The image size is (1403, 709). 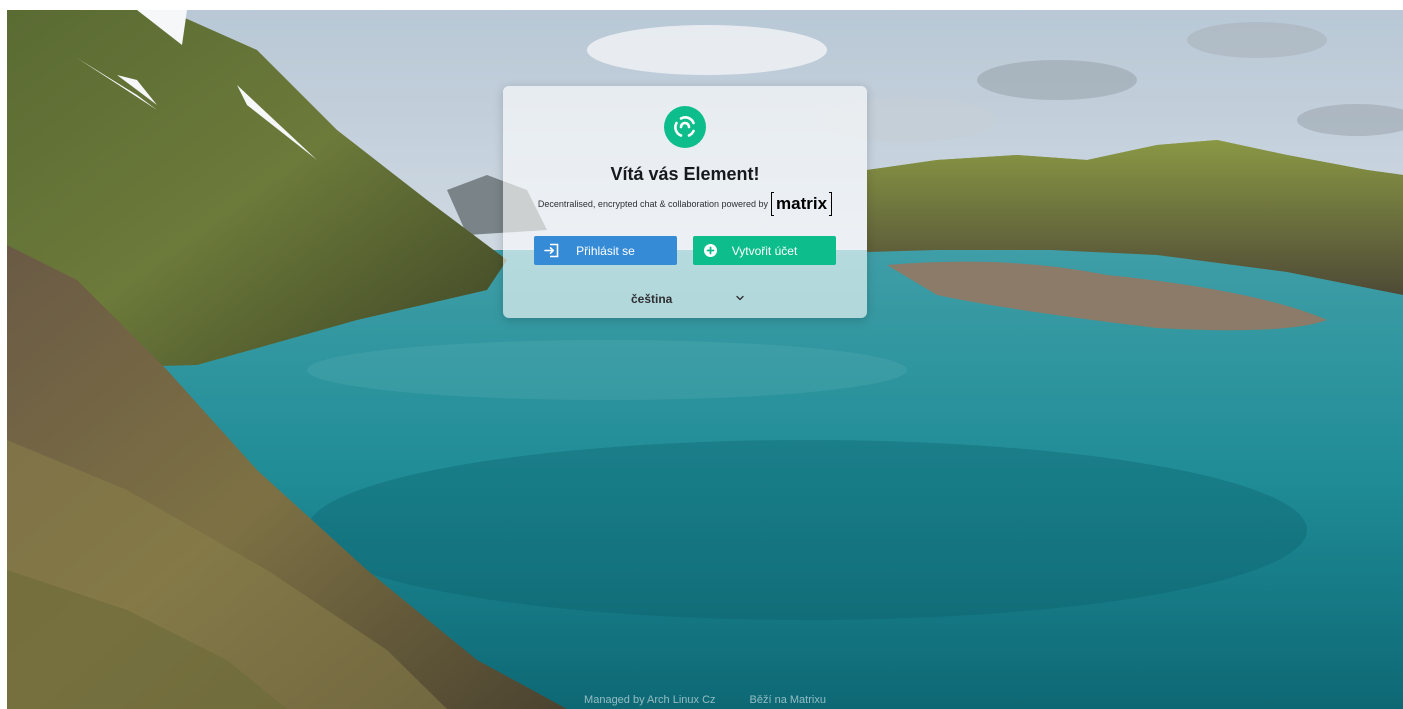 What do you see at coordinates (649, 700) in the screenshot?
I see `footer-managed-by-link: Managed by Arch Linux Cz` at bounding box center [649, 700].